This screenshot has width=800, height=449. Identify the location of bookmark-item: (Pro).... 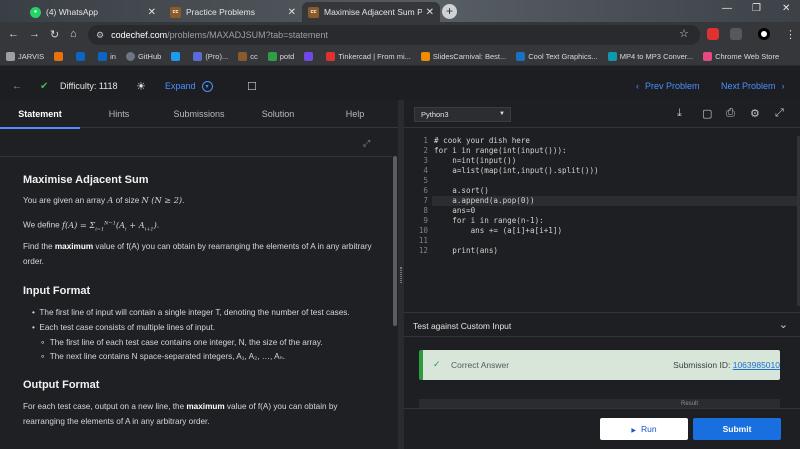
(210, 56).